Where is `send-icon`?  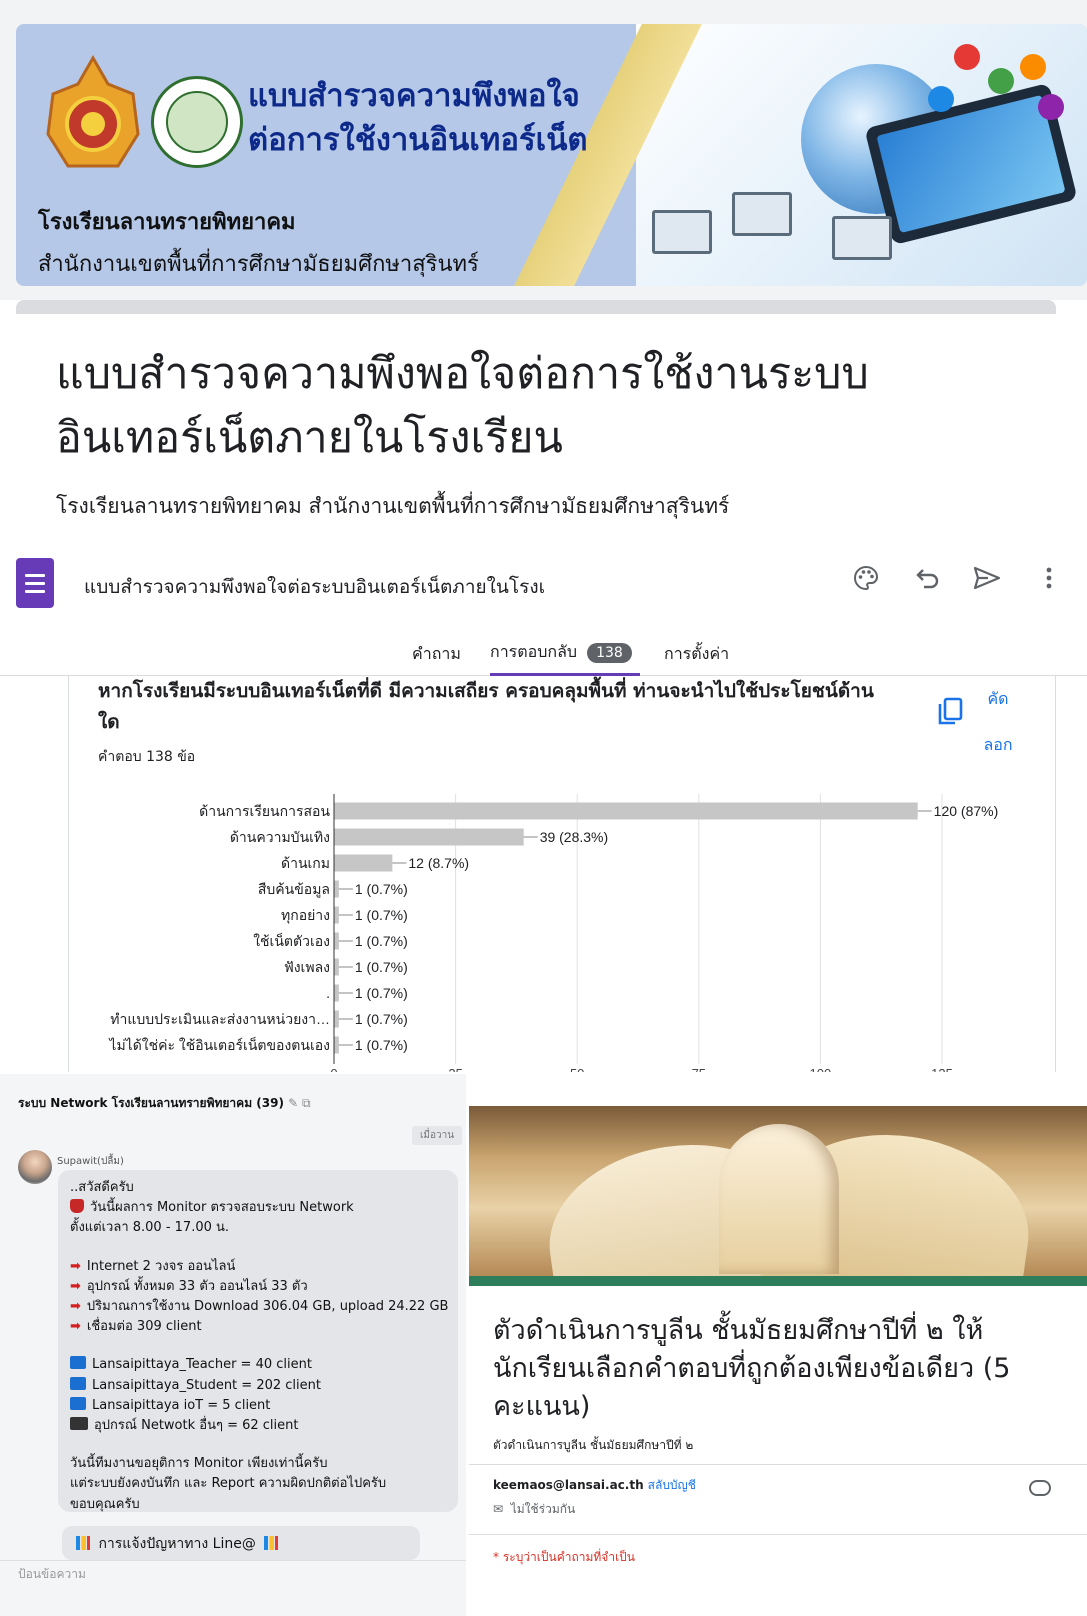 send-icon is located at coordinates (987, 578).